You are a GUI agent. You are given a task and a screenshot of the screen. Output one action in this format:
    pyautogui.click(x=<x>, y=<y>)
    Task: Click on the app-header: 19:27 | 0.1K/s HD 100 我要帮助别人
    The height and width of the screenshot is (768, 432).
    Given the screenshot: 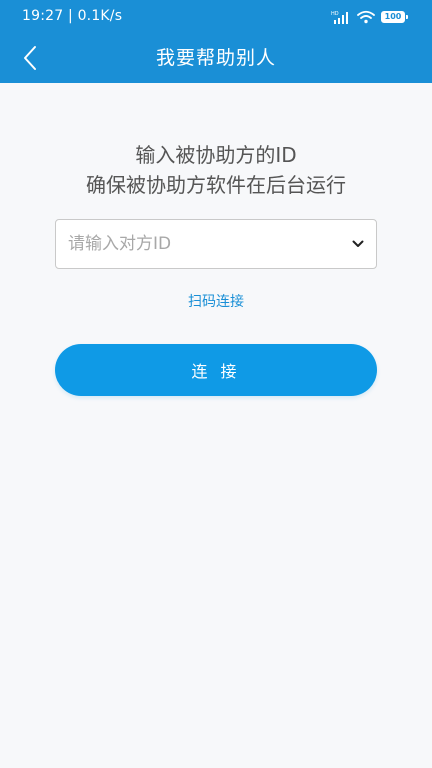 What is the action you would take?
    pyautogui.click(x=216, y=41)
    